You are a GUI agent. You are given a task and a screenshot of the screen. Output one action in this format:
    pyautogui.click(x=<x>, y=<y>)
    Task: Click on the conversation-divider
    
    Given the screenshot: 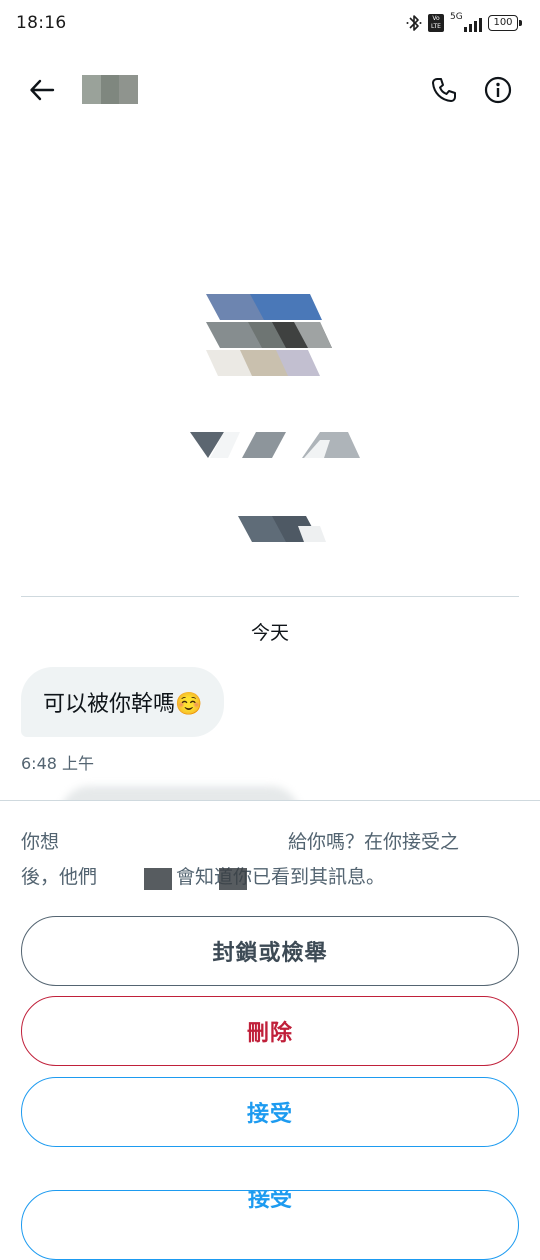 What is the action you would take?
    pyautogui.click(x=270, y=596)
    